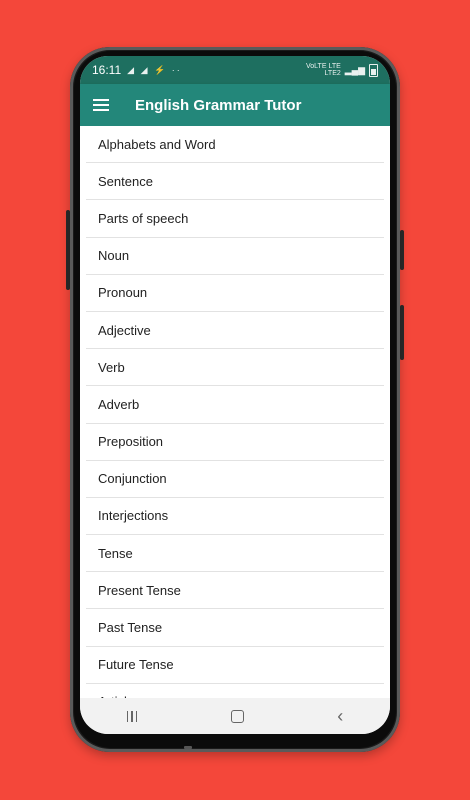 This screenshot has width=470, height=800. I want to click on topic-list-item: Conjunction, so click(235, 479).